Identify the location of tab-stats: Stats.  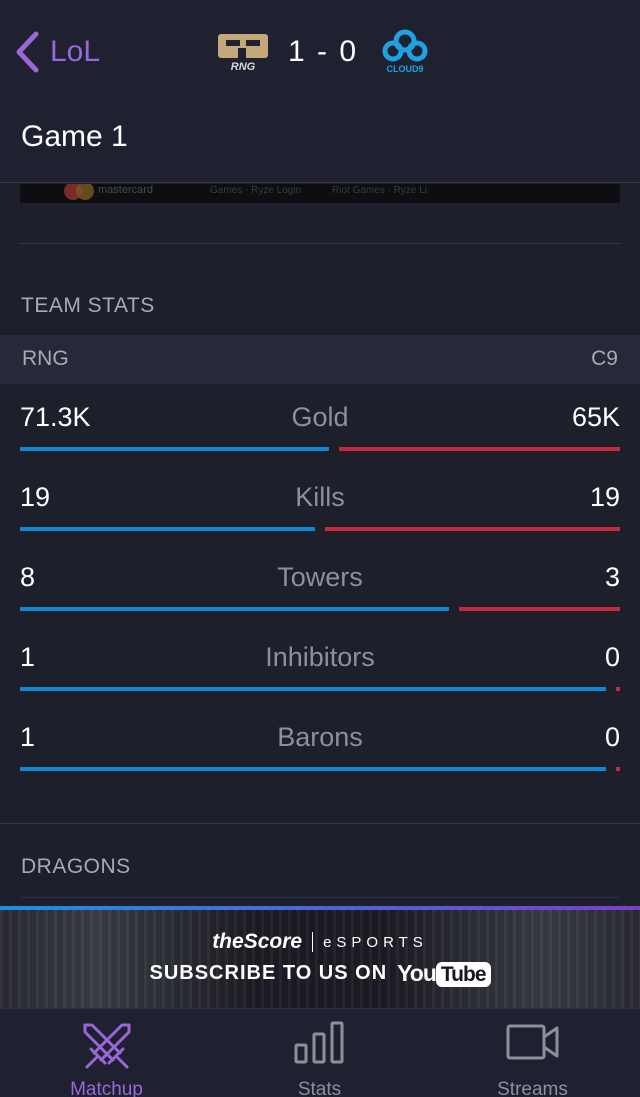
(319, 1053).